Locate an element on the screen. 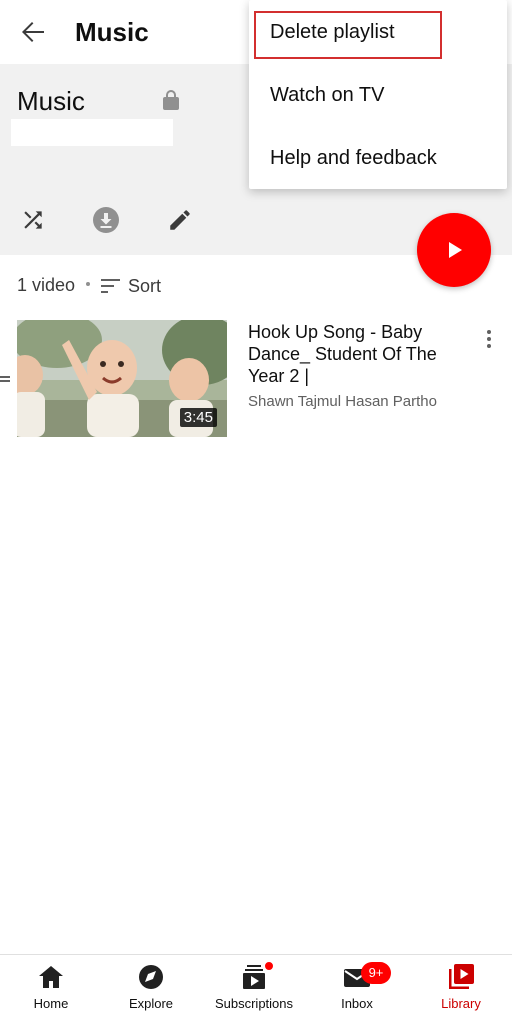 This screenshot has width=512, height=1024. video-channel: Shawn Tajmul Hasan Partho is located at coordinates (342, 401).